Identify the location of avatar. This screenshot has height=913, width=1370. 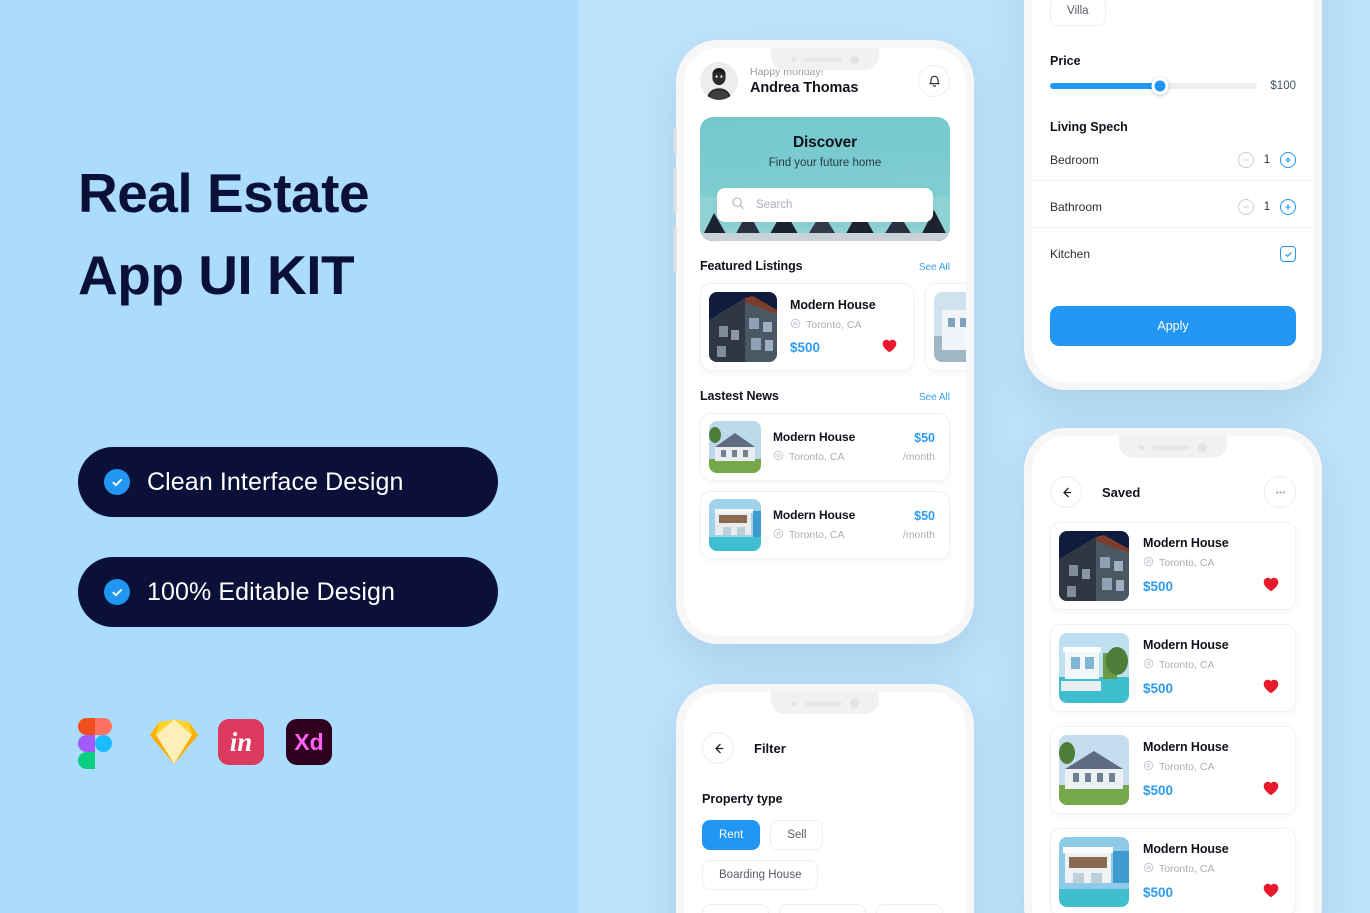
(719, 81).